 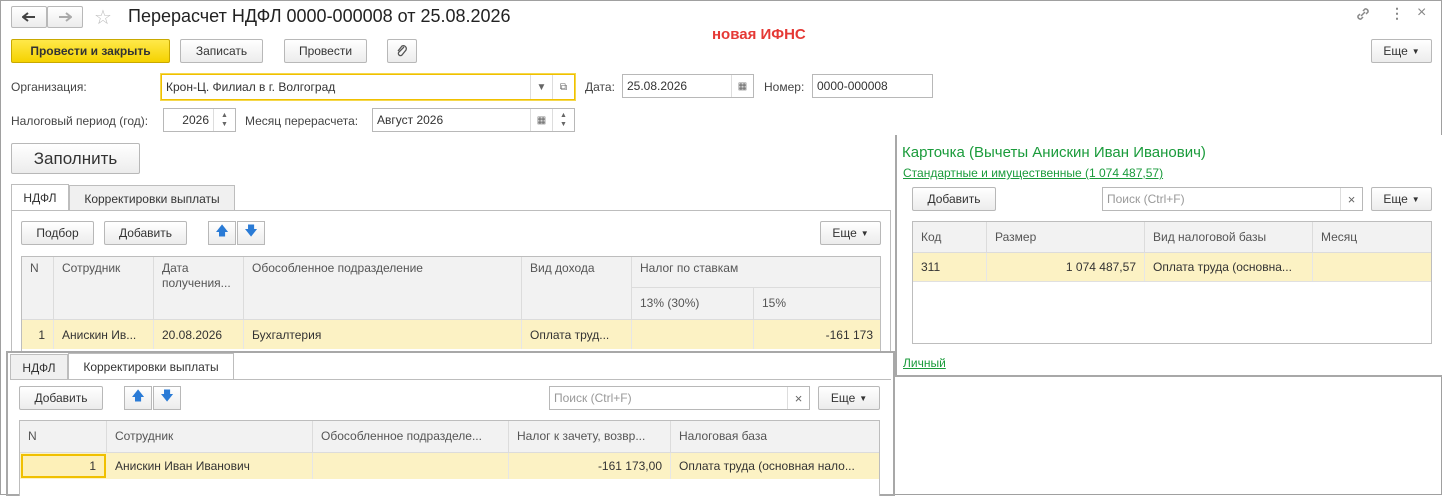 I want to click on org-label: Организация:, so click(x=49, y=87).